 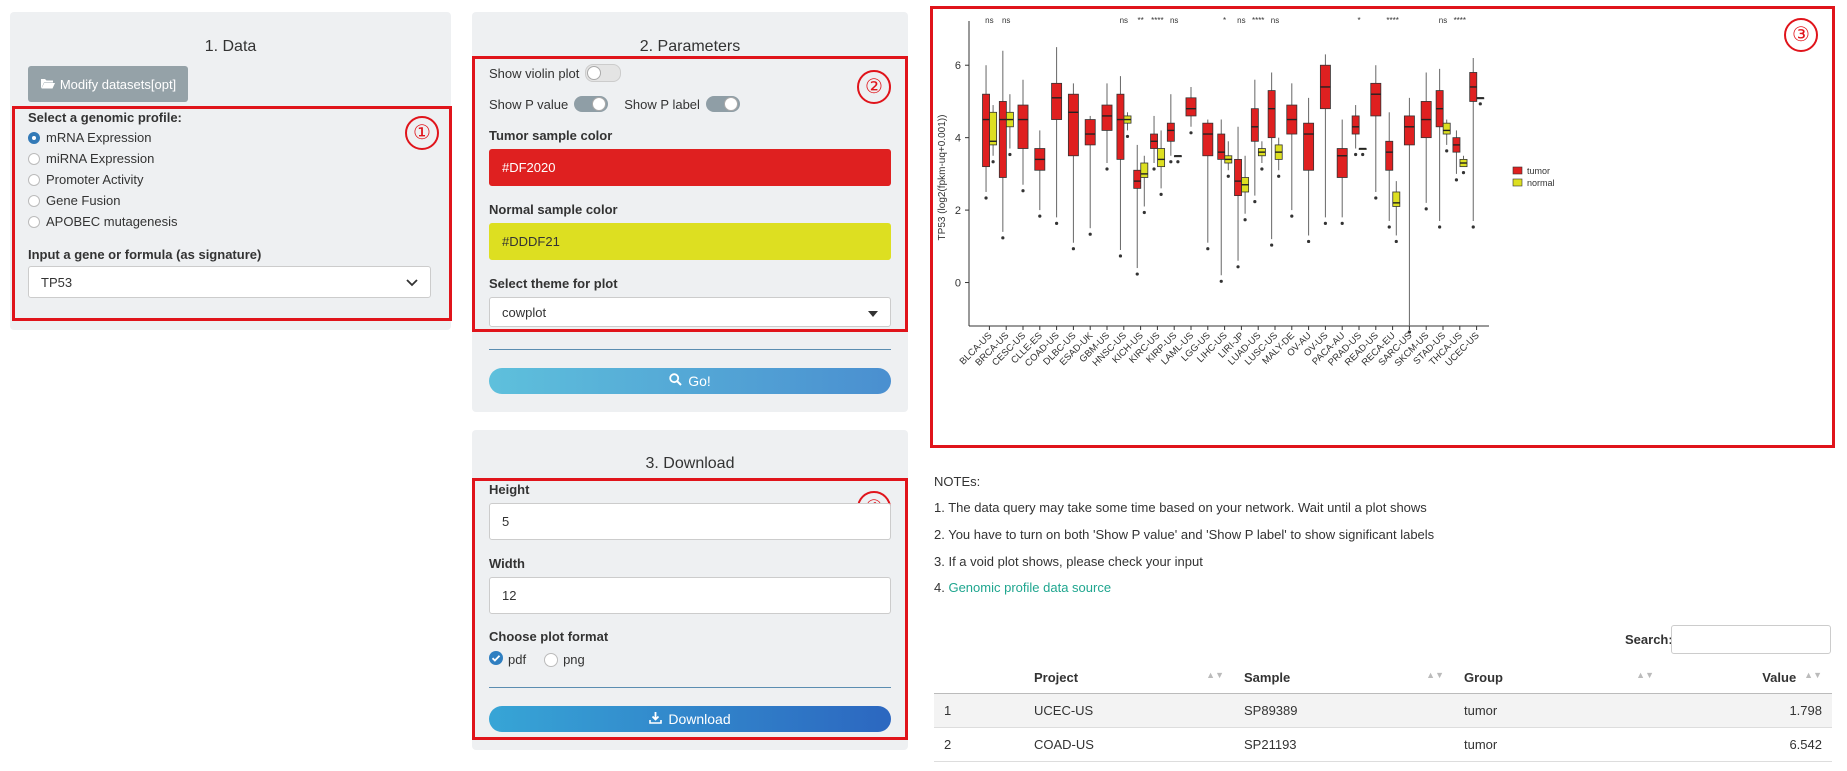 What do you see at coordinates (690, 46) in the screenshot?
I see `parameters-panel-title: 2. Parameters` at bounding box center [690, 46].